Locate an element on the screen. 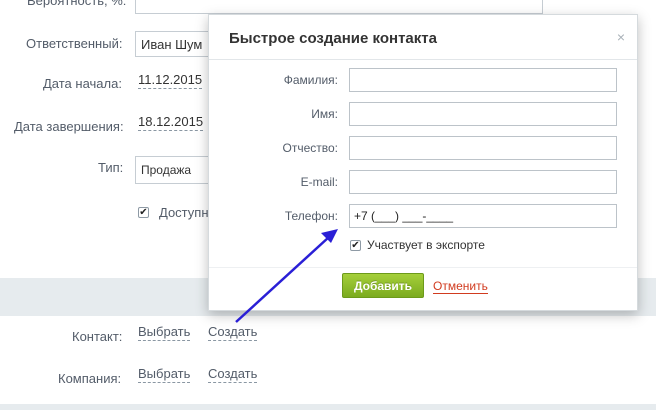  end-date-value: 18.12.2015 is located at coordinates (171, 122).